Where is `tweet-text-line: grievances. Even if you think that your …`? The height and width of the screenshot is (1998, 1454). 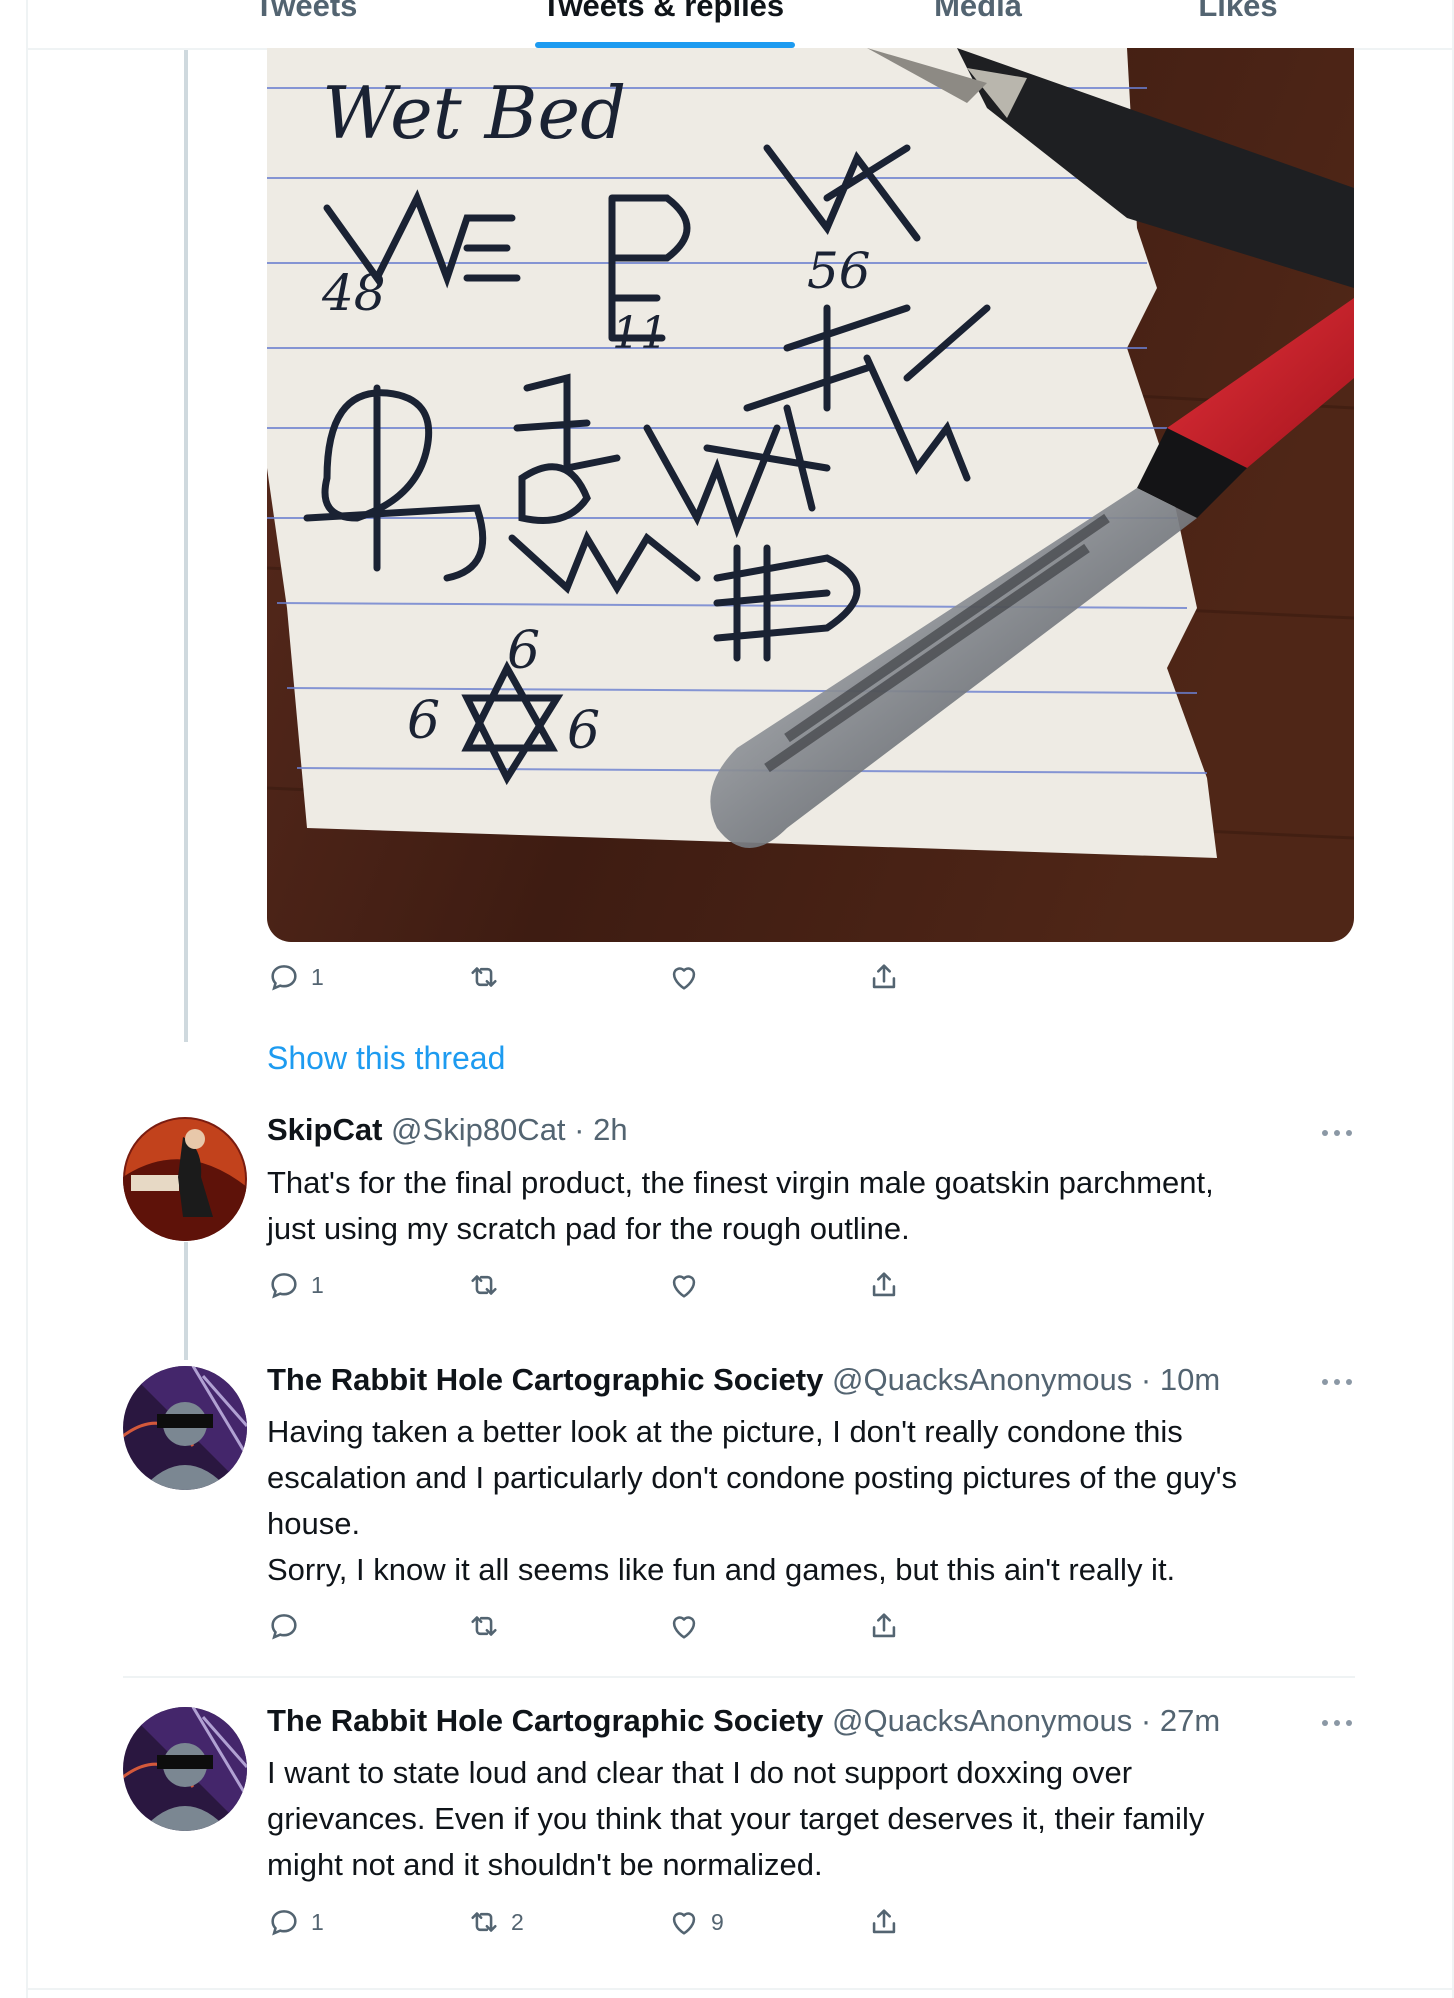
tweet-text-line: grievances. Even if you think that your … is located at coordinates (736, 1818).